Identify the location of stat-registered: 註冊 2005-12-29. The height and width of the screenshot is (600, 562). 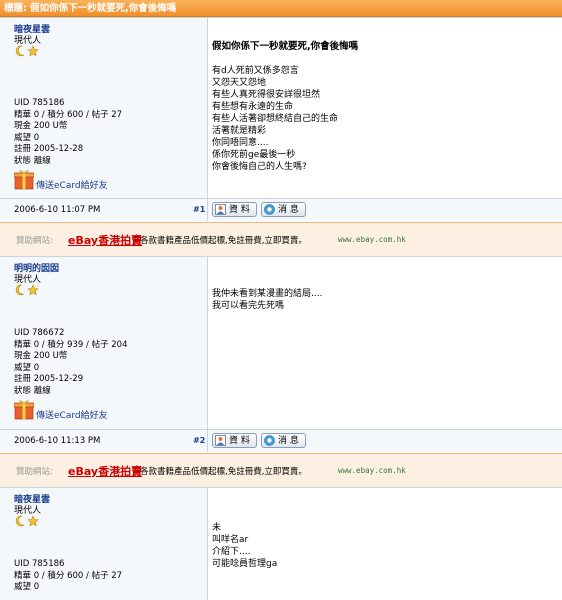
(49, 379).